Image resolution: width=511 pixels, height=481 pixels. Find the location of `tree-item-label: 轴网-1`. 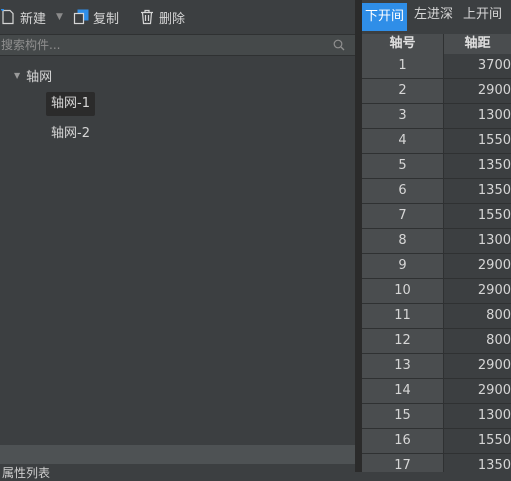

tree-item-label: 轴网-1 is located at coordinates (70, 103).